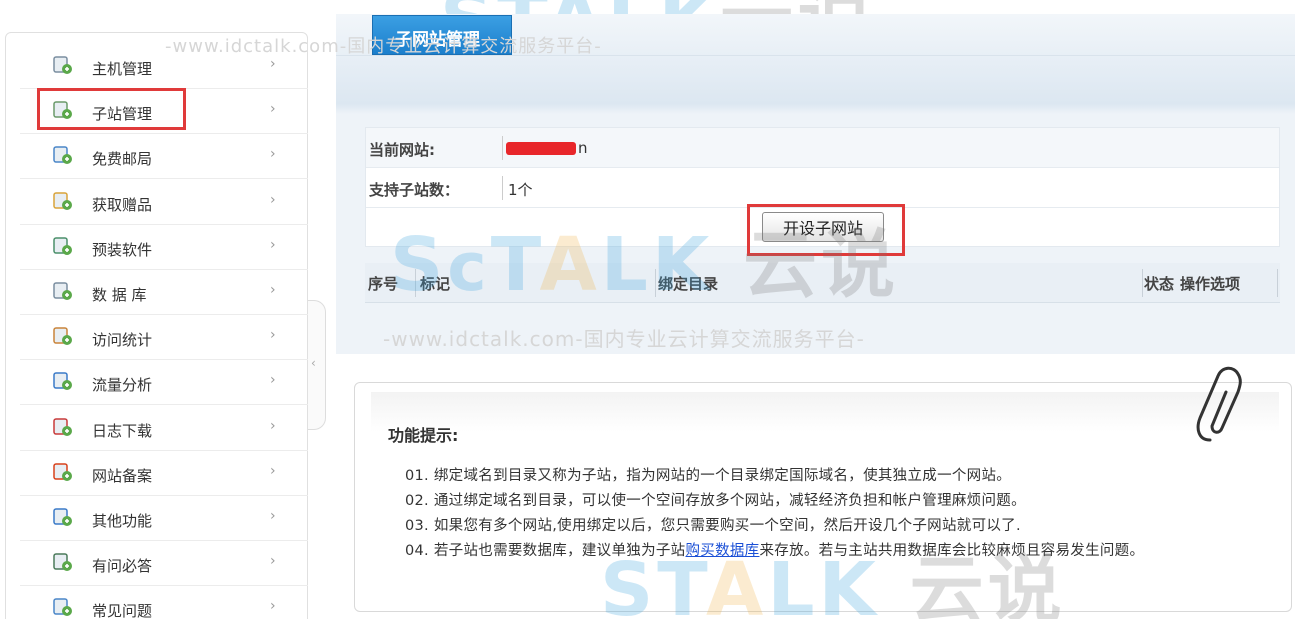  What do you see at coordinates (583, 148) in the screenshot?
I see `current-site-value: n` at bounding box center [583, 148].